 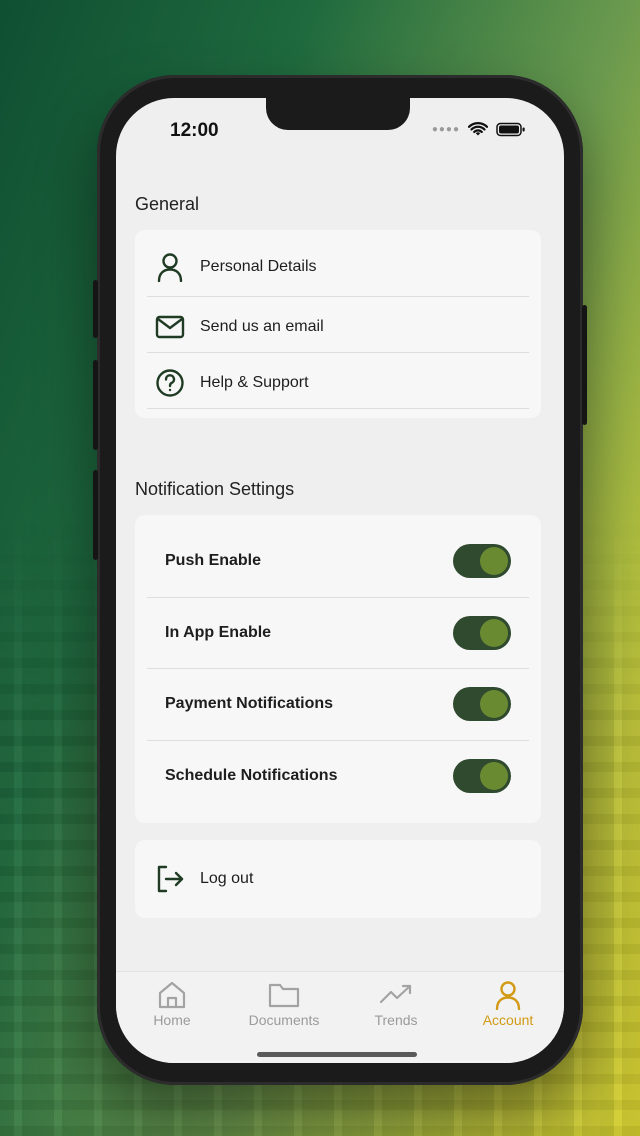 What do you see at coordinates (215, 489) in the screenshot?
I see `section-title-notifications: Notification Settings` at bounding box center [215, 489].